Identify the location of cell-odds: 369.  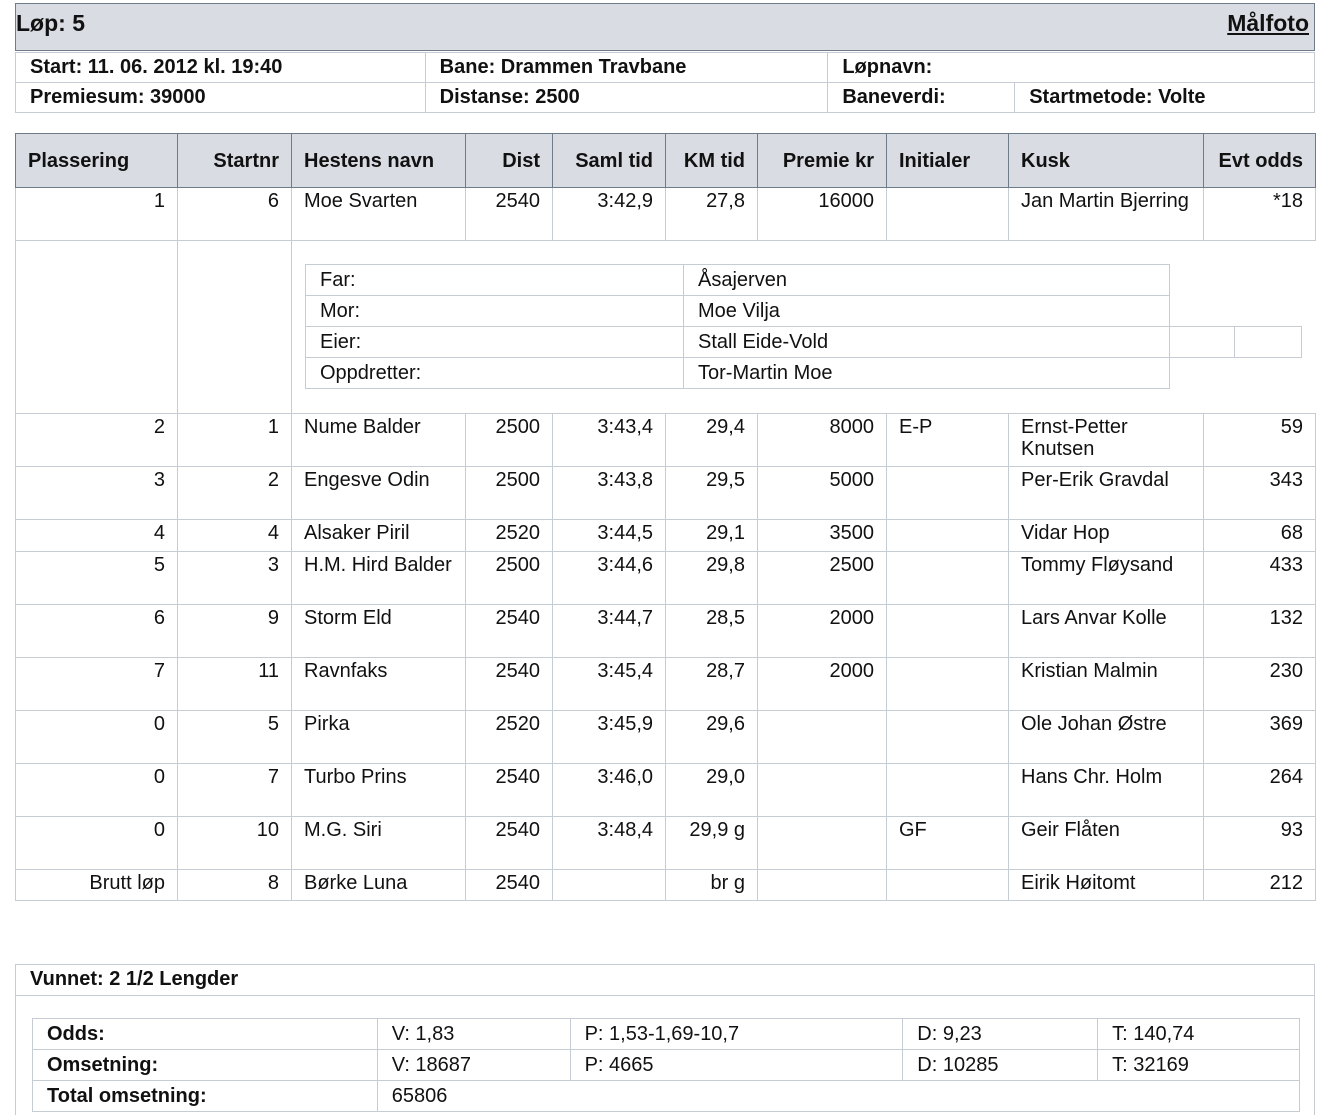
(1259, 737).